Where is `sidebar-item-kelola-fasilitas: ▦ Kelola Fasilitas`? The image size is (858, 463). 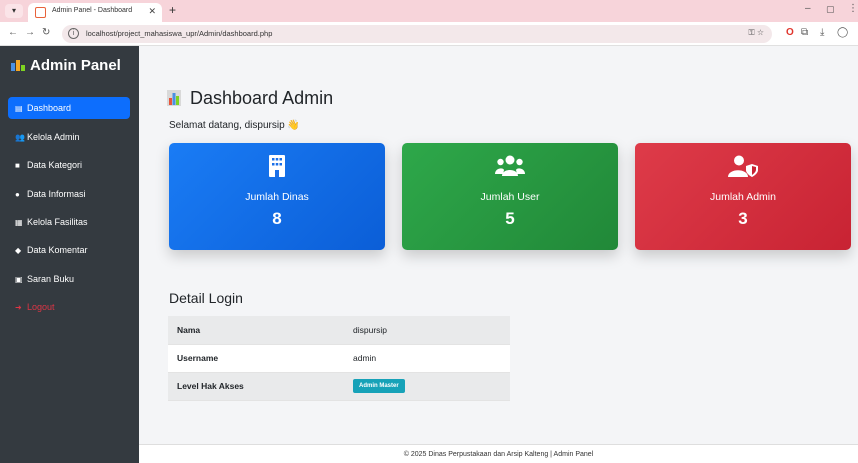 sidebar-item-kelola-fasilitas: ▦ Kelola Fasilitas is located at coordinates (69, 222).